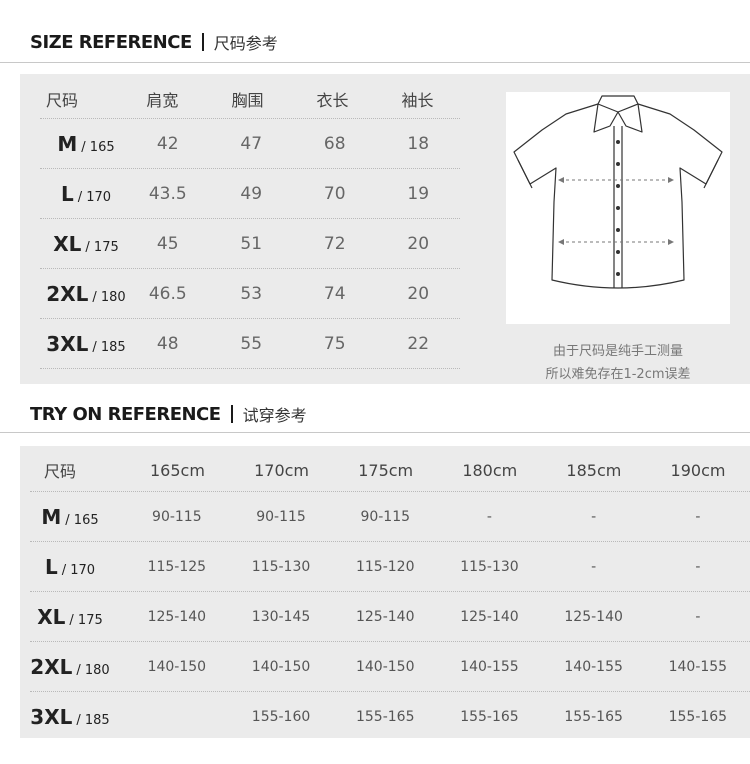 The height and width of the screenshot is (764, 750). What do you see at coordinates (251, 293) in the screenshot?
I see `chest-value: 53` at bounding box center [251, 293].